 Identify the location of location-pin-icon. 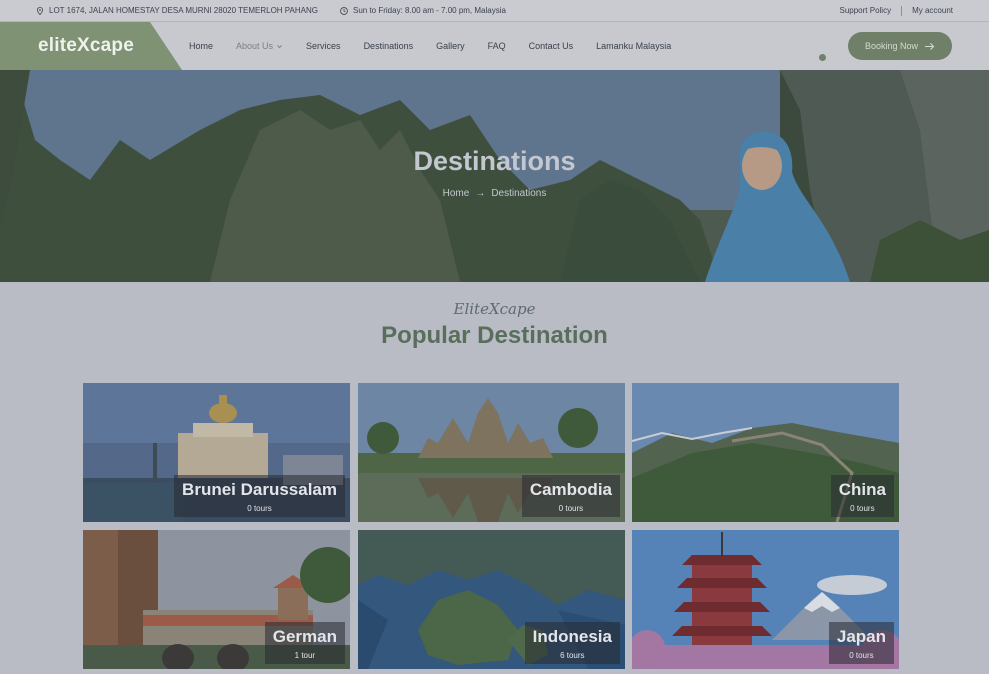
(40, 10).